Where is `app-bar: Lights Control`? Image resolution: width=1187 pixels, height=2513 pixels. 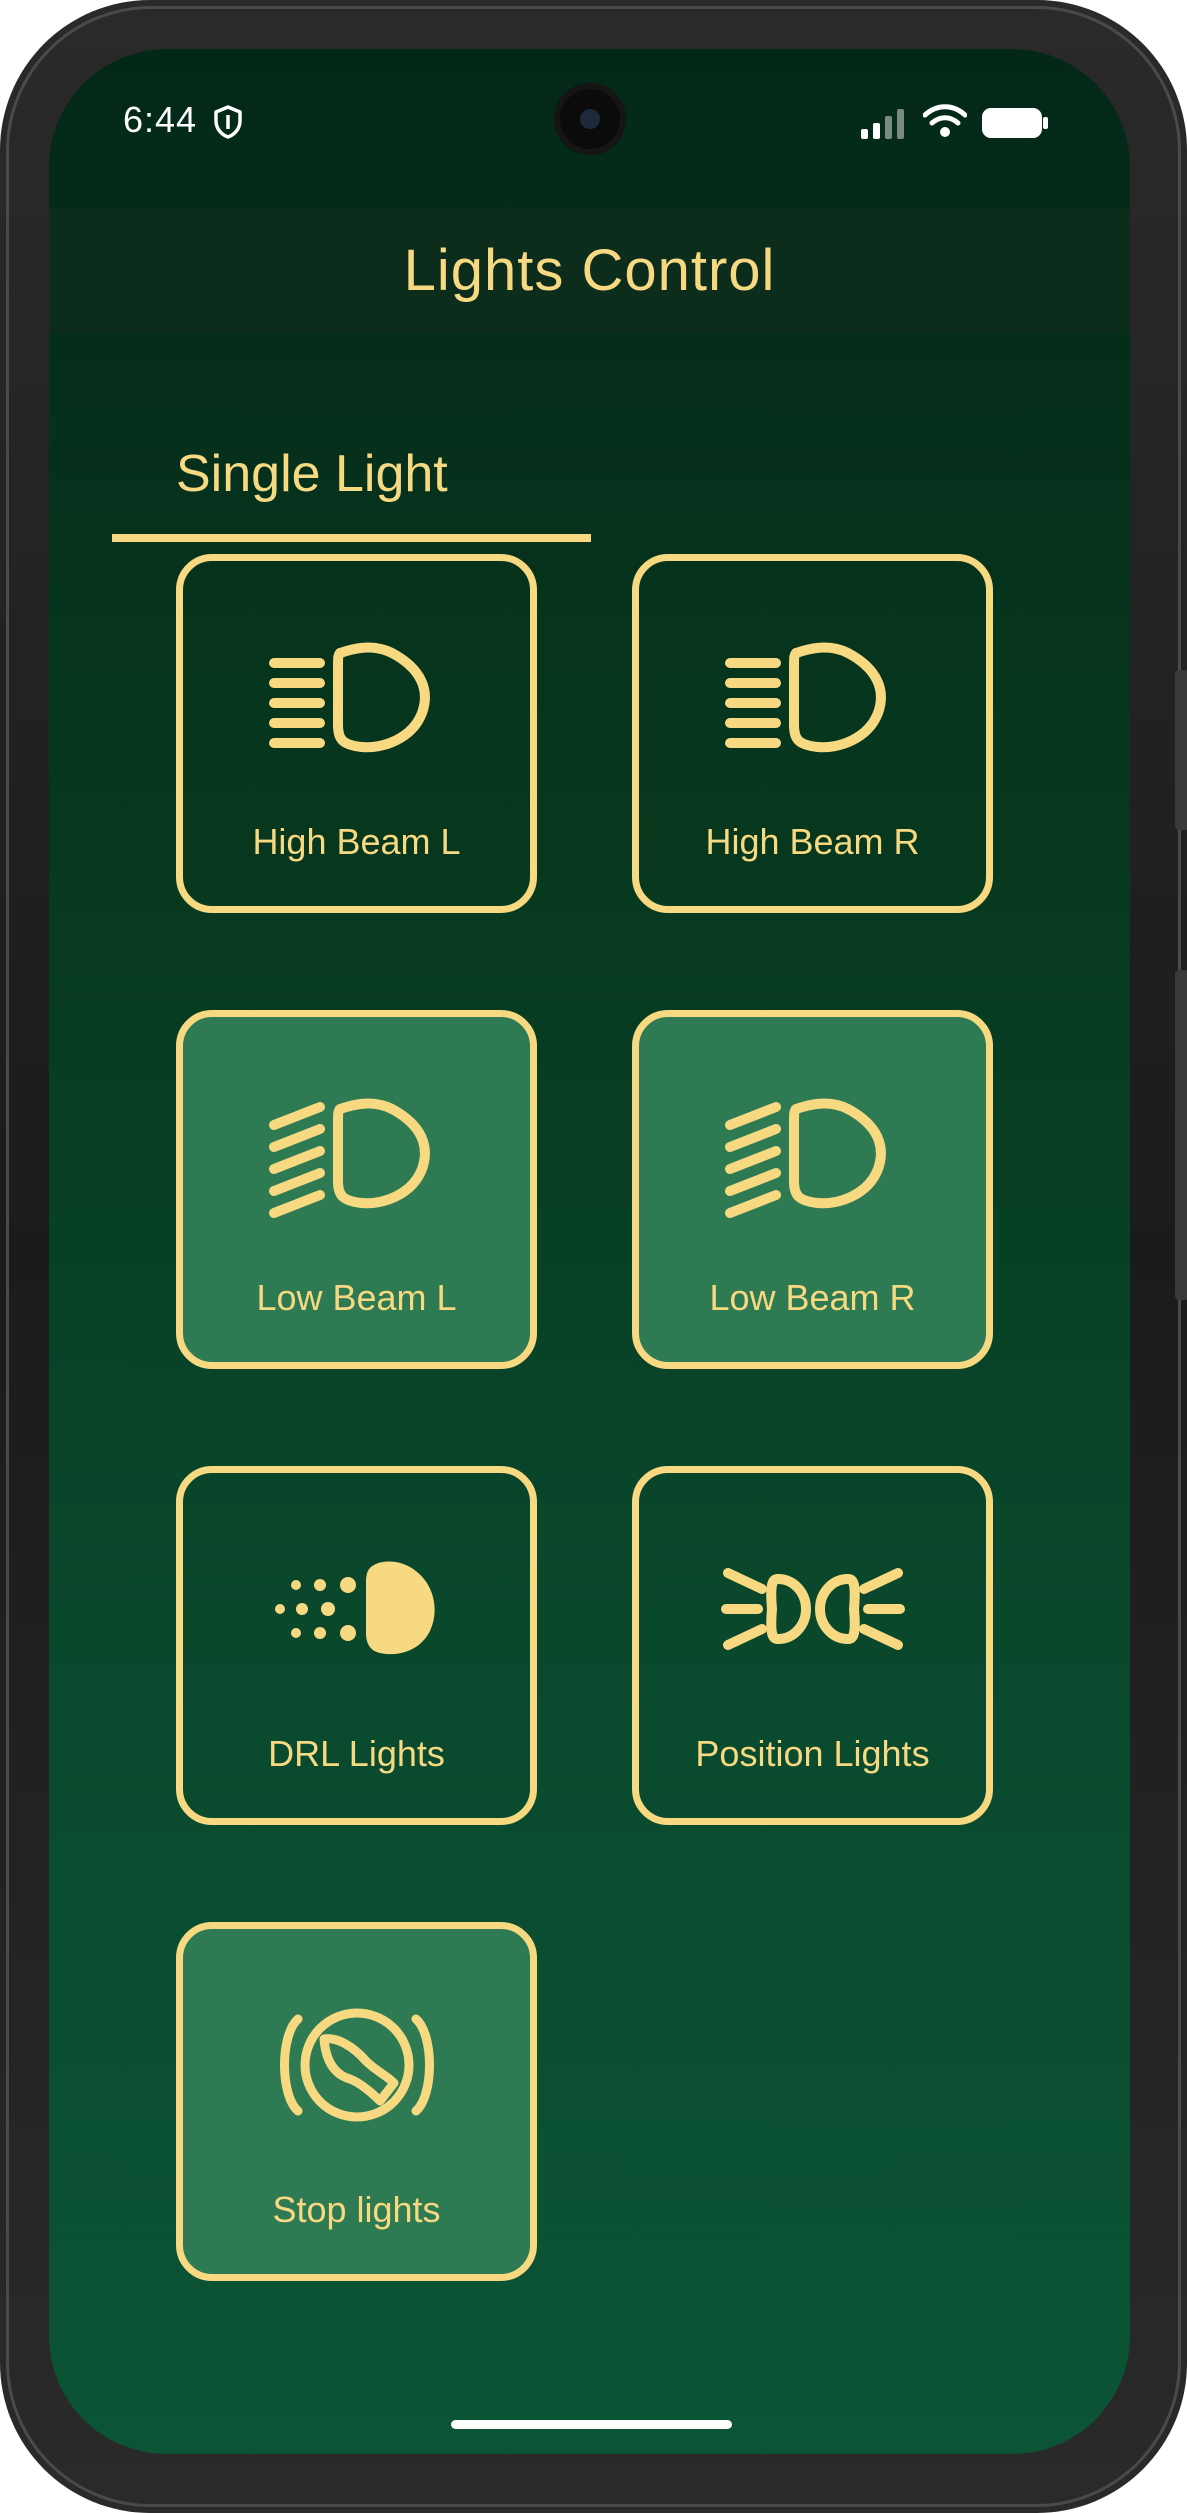 app-bar: Lights Control is located at coordinates (589, 271).